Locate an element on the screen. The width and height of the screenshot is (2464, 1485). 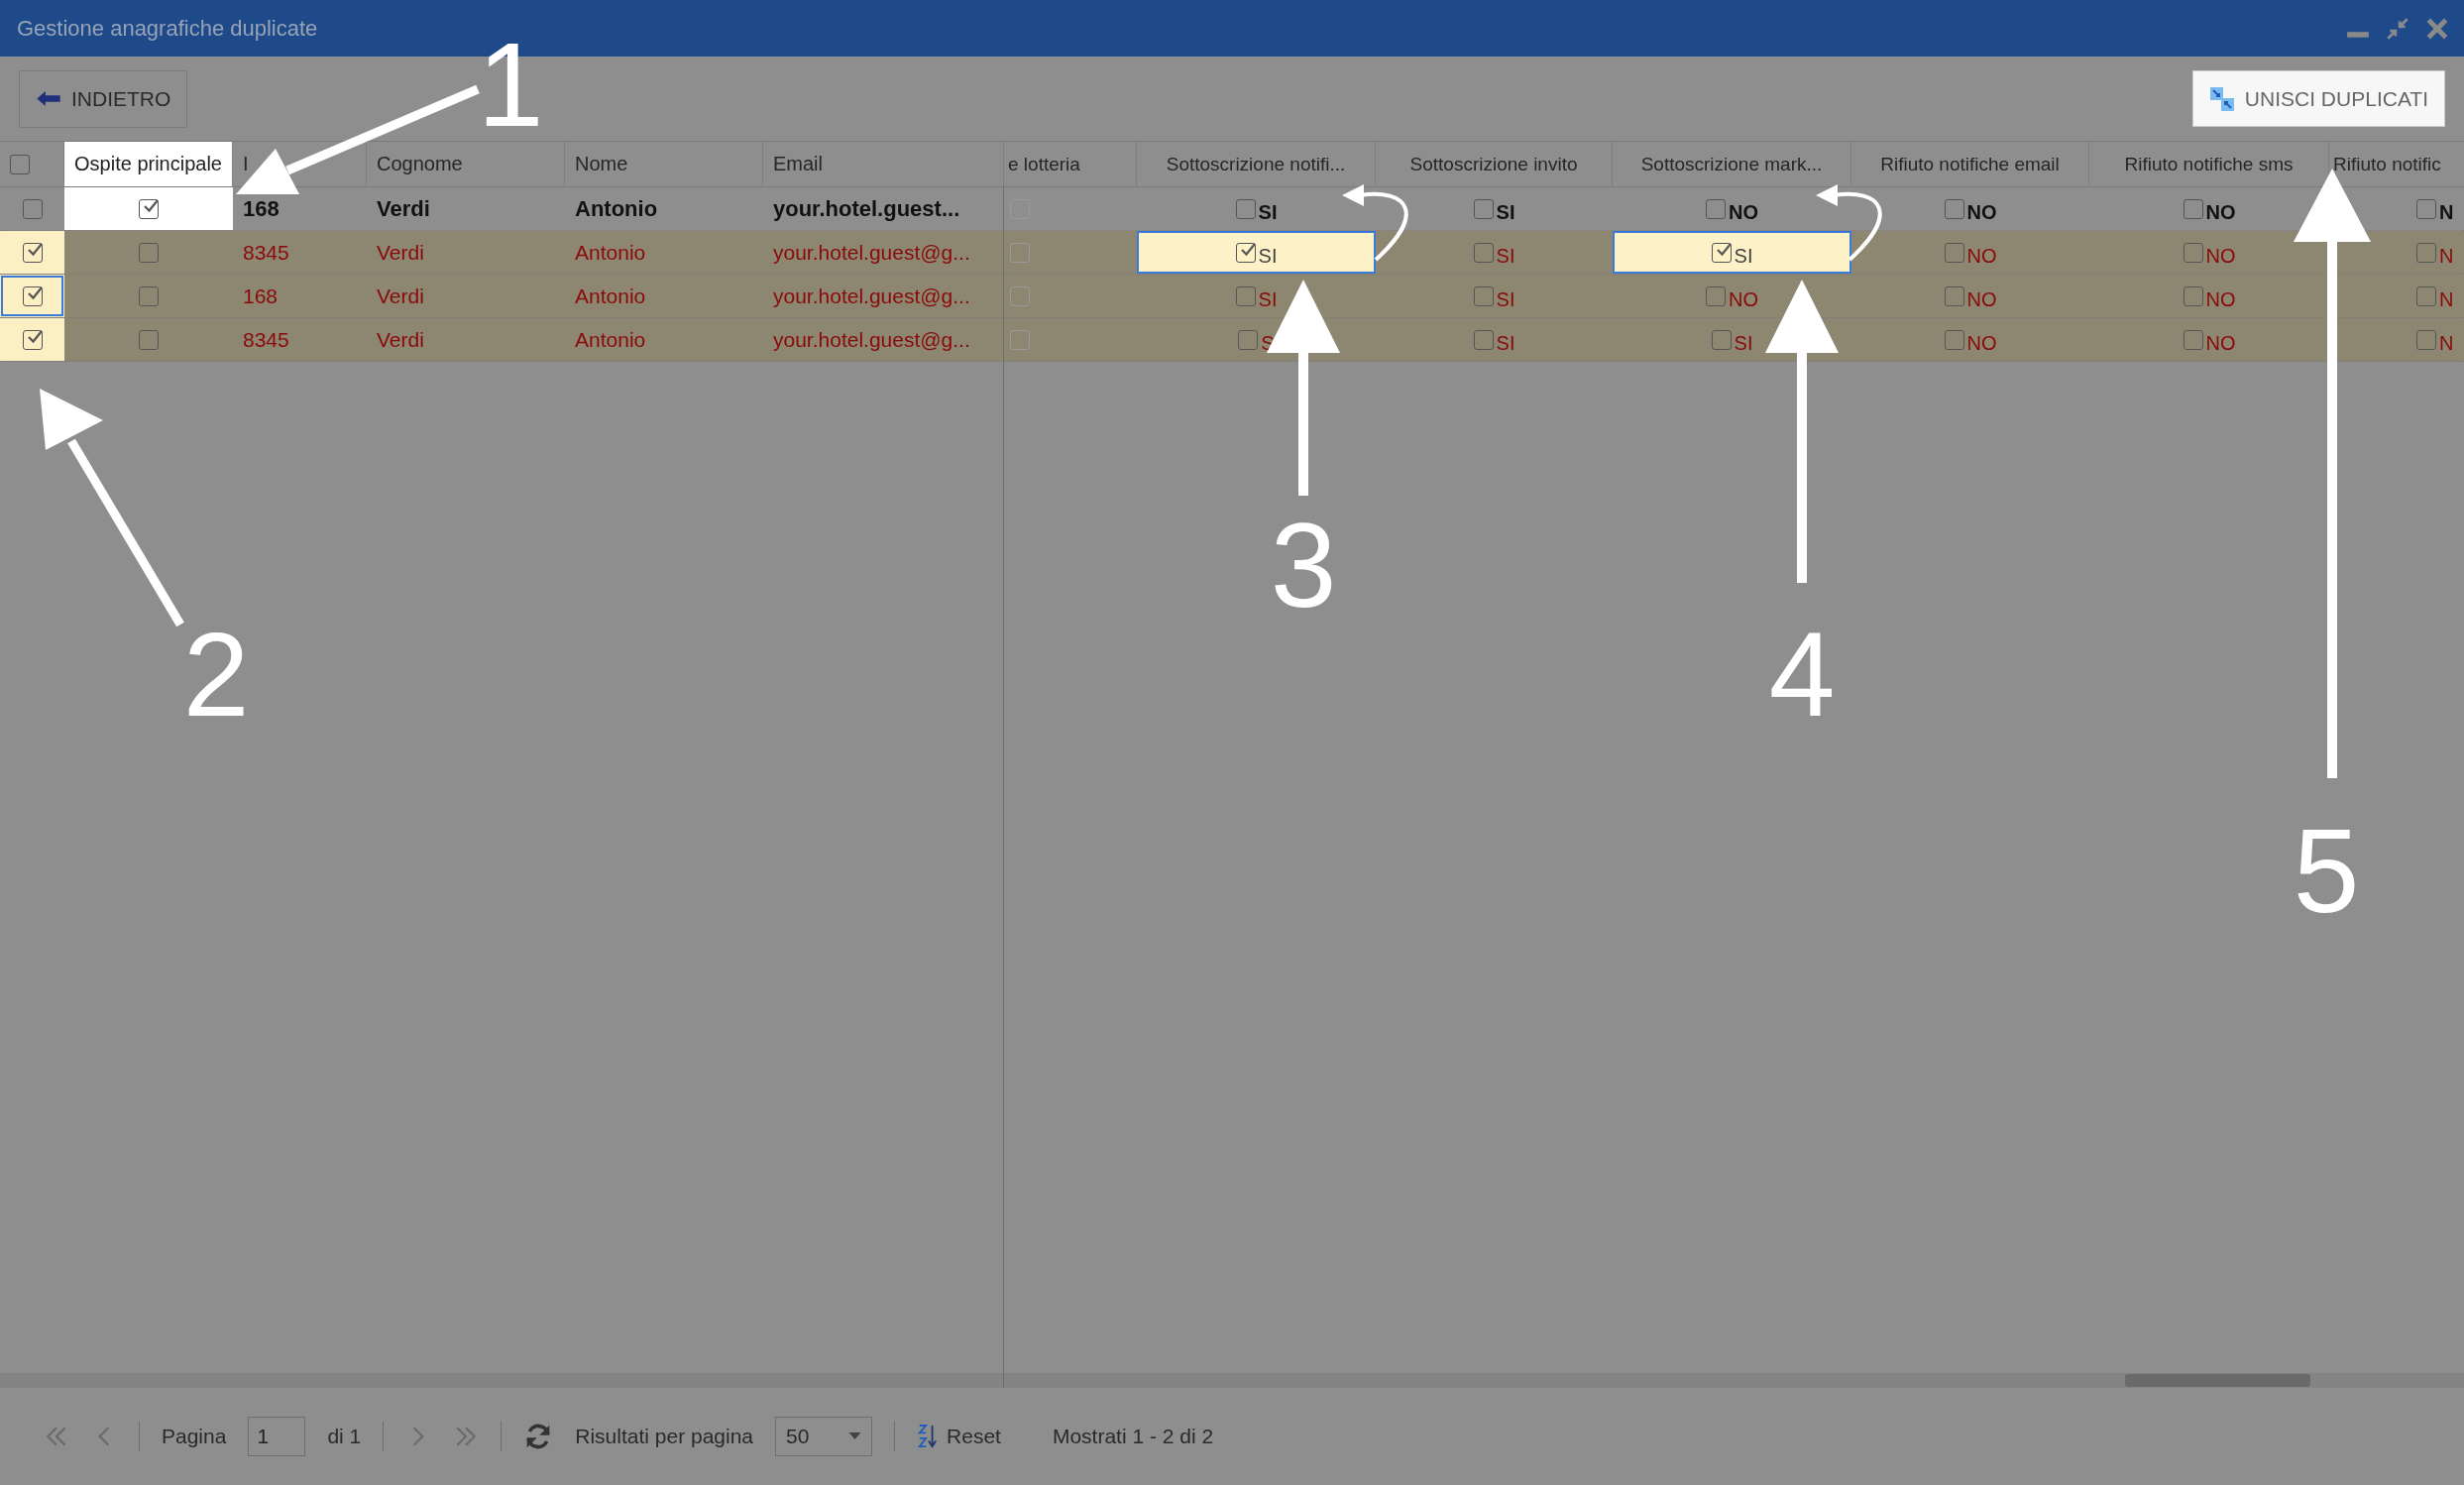
sort-icon is located at coordinates (928, 1436).